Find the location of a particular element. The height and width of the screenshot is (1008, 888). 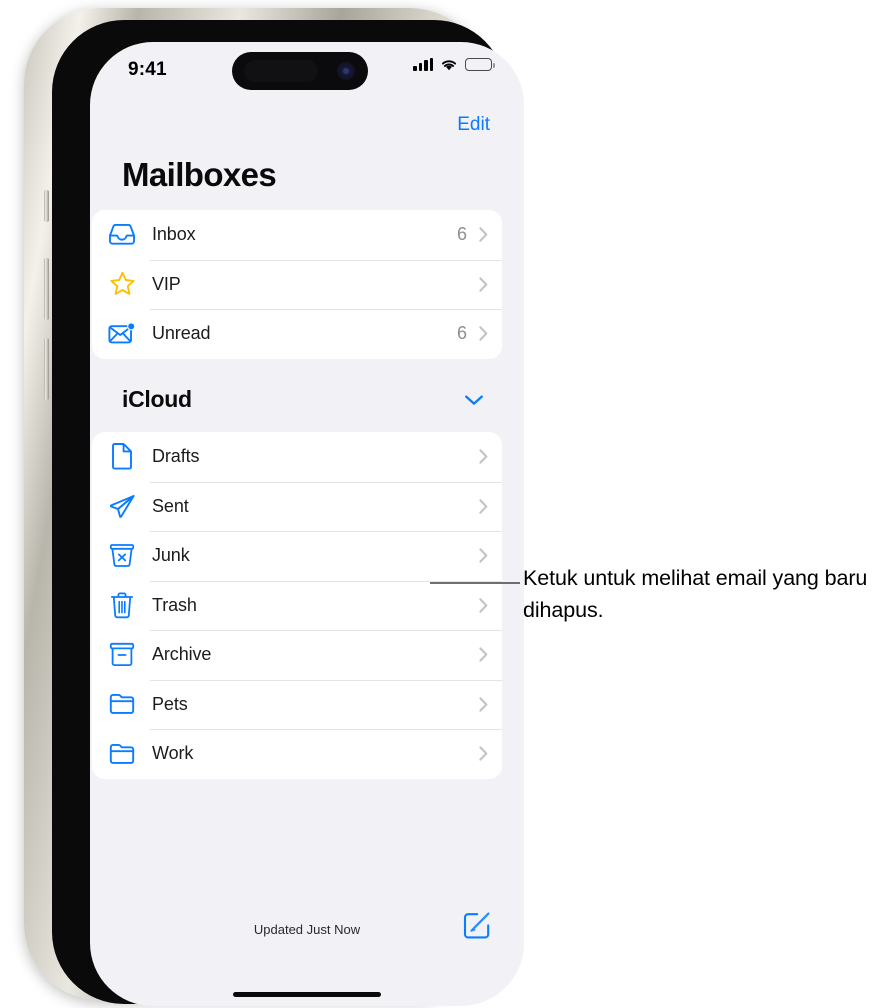

mailbox-label: Drafts is located at coordinates (176, 456).